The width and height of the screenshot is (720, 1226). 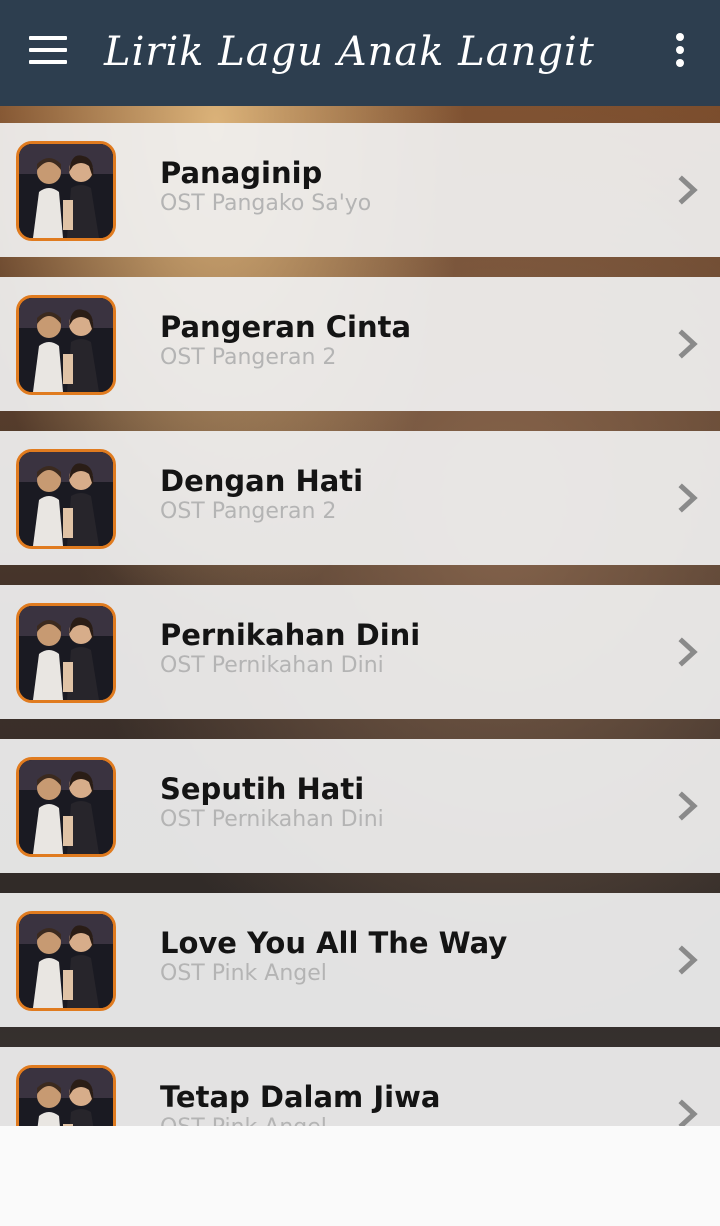 I want to click on more-vert-icon, so click(x=680, y=50).